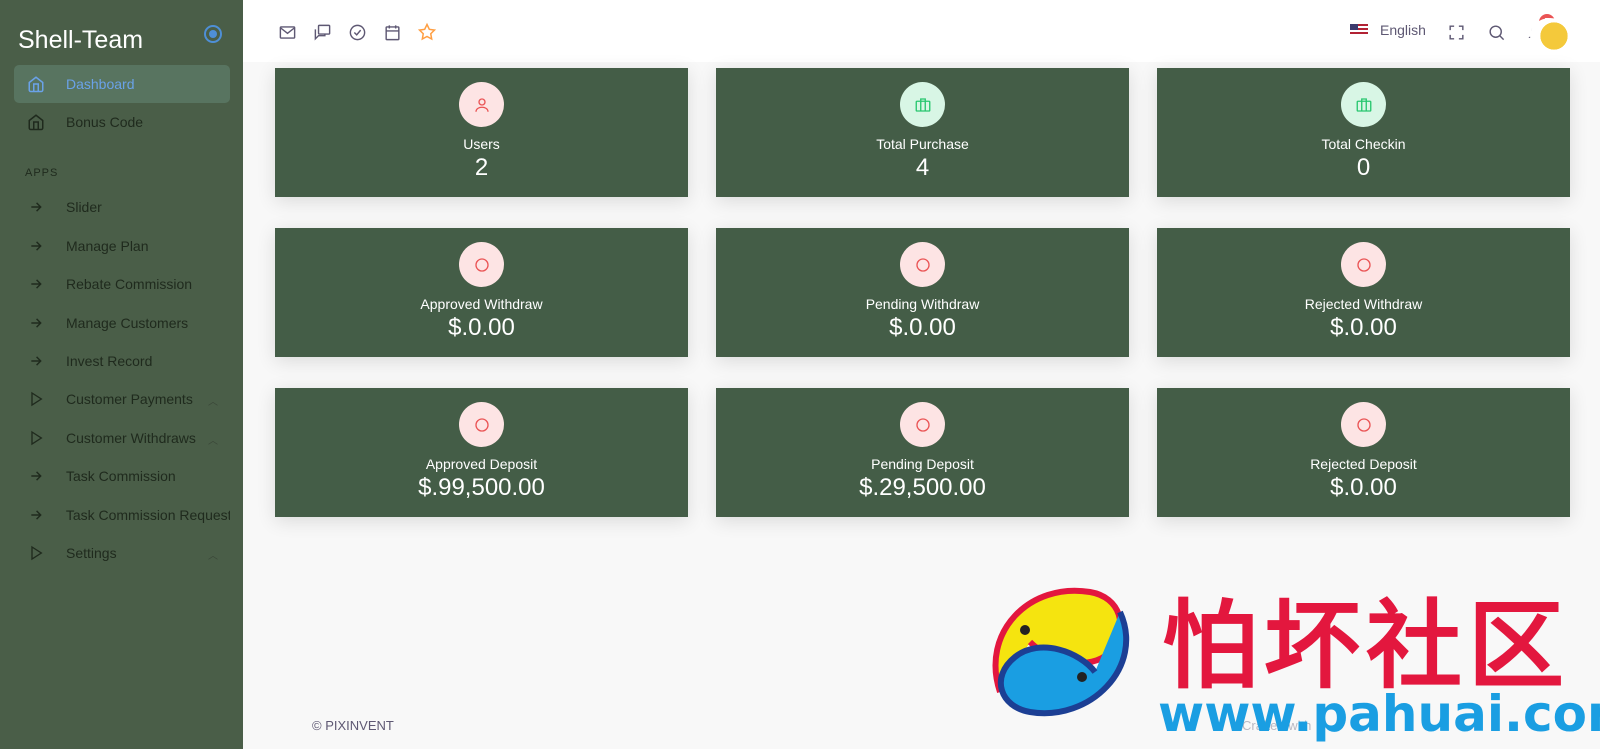  What do you see at coordinates (1550, 36) in the screenshot?
I see `avatar` at bounding box center [1550, 36].